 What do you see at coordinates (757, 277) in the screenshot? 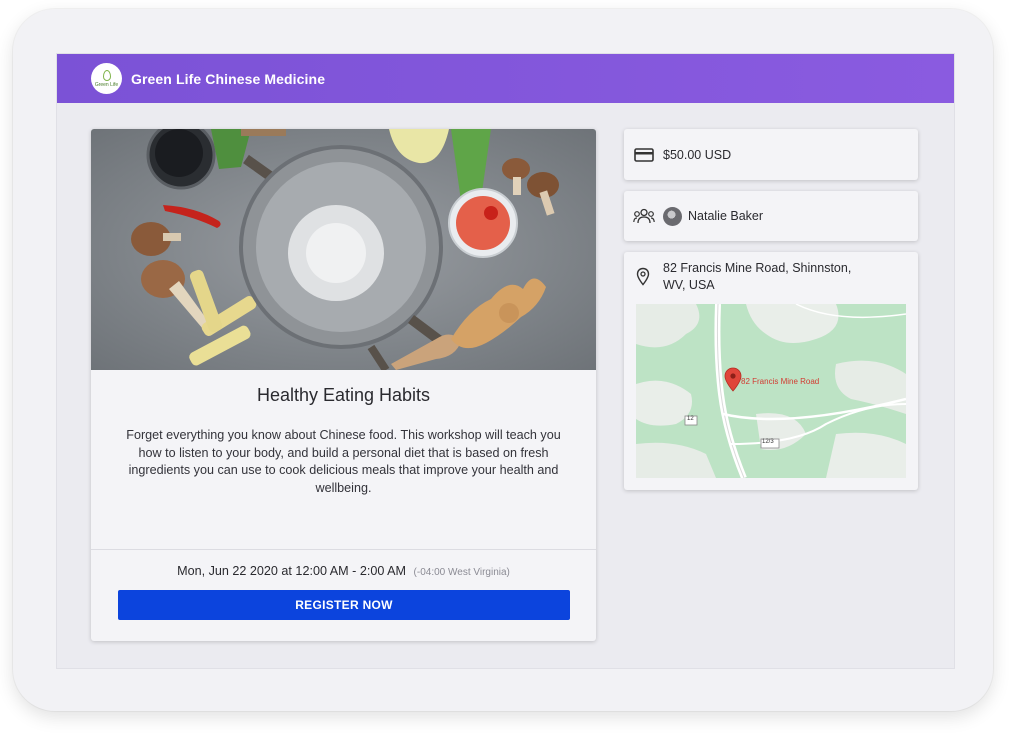
I see `address-block: 82 Francis Mine Road, Shinnston, WV, USA` at bounding box center [757, 277].